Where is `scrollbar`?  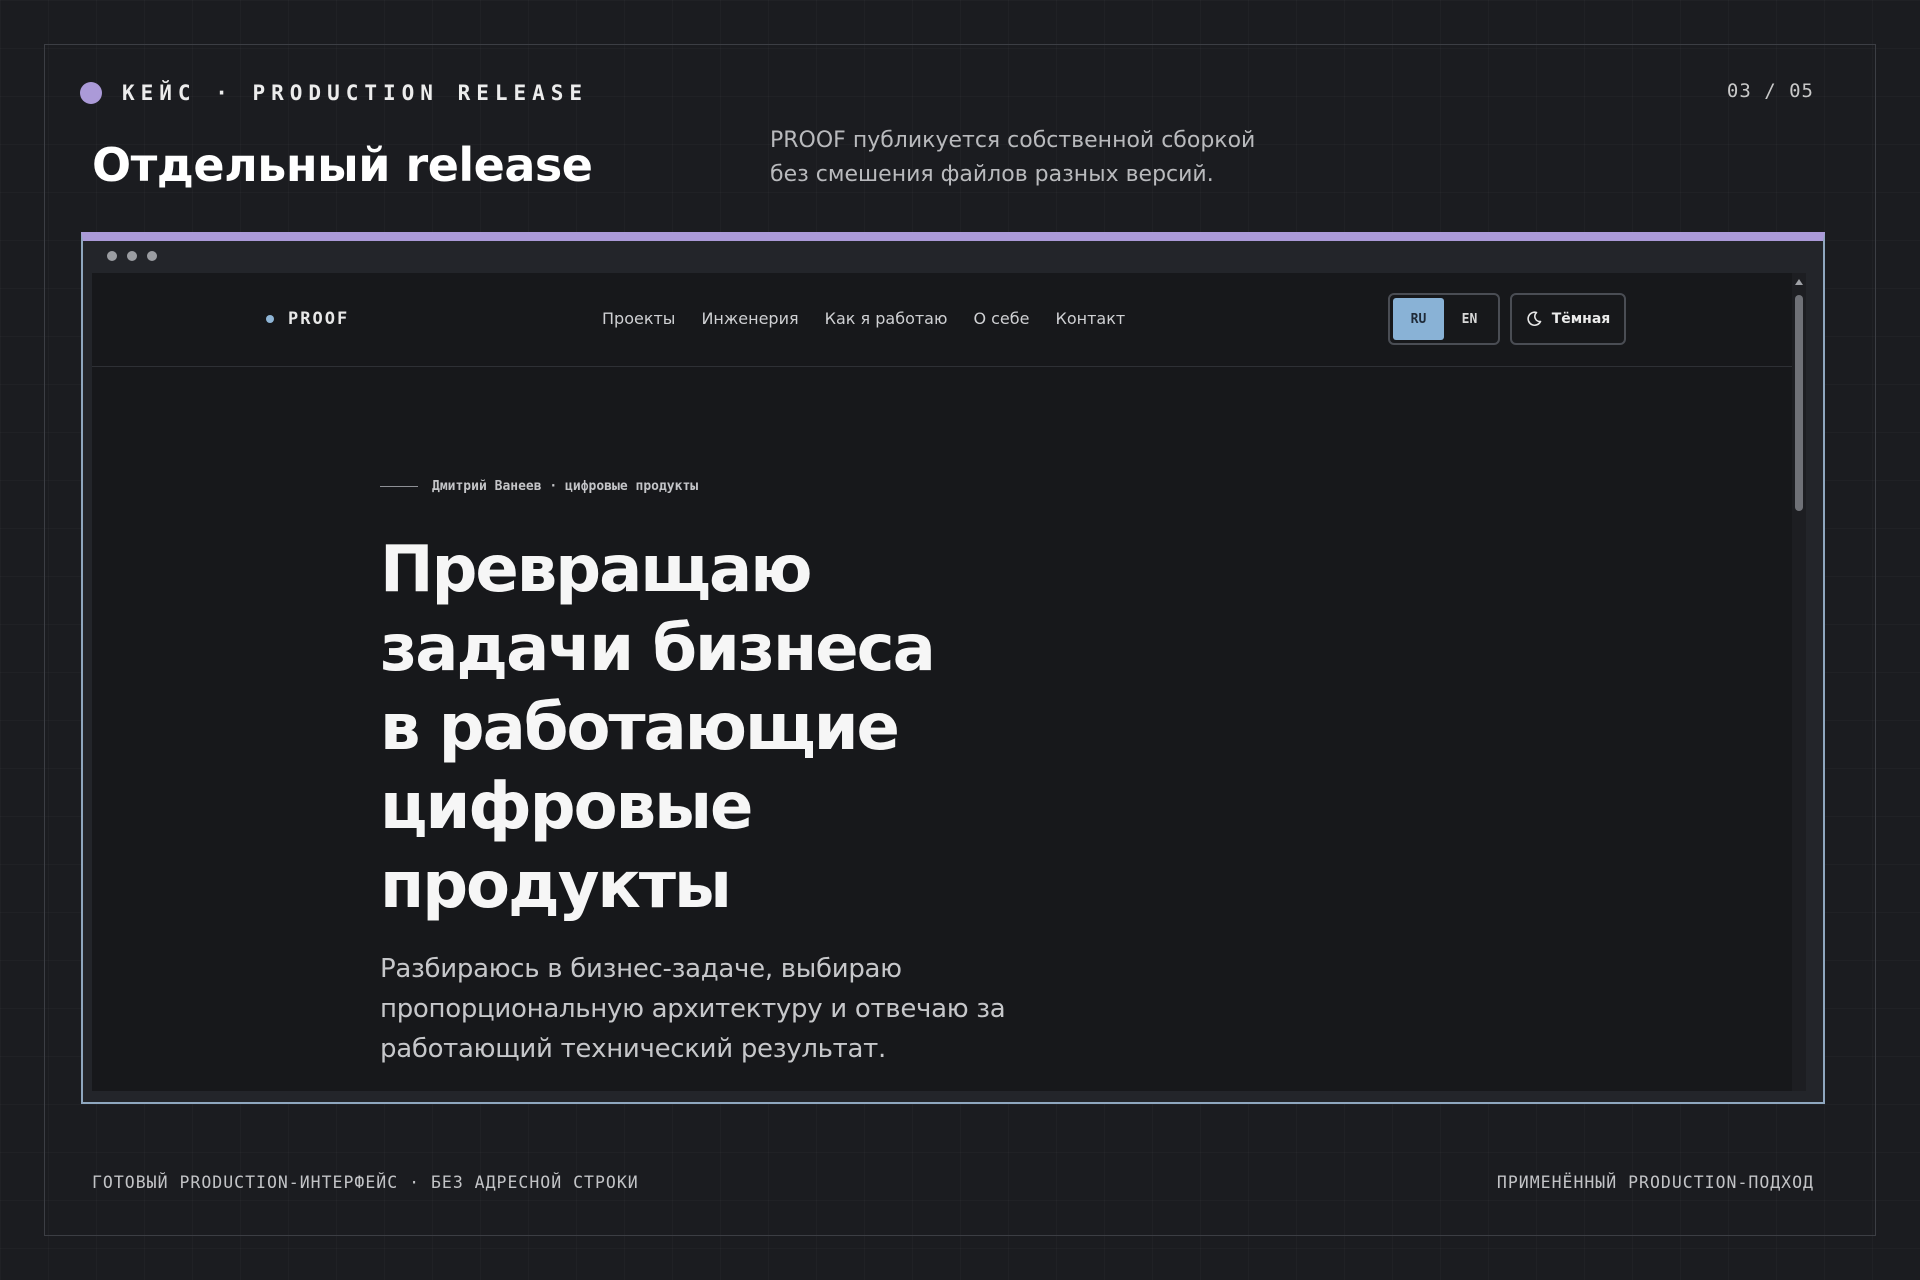
scrollbar is located at coordinates (1799, 682).